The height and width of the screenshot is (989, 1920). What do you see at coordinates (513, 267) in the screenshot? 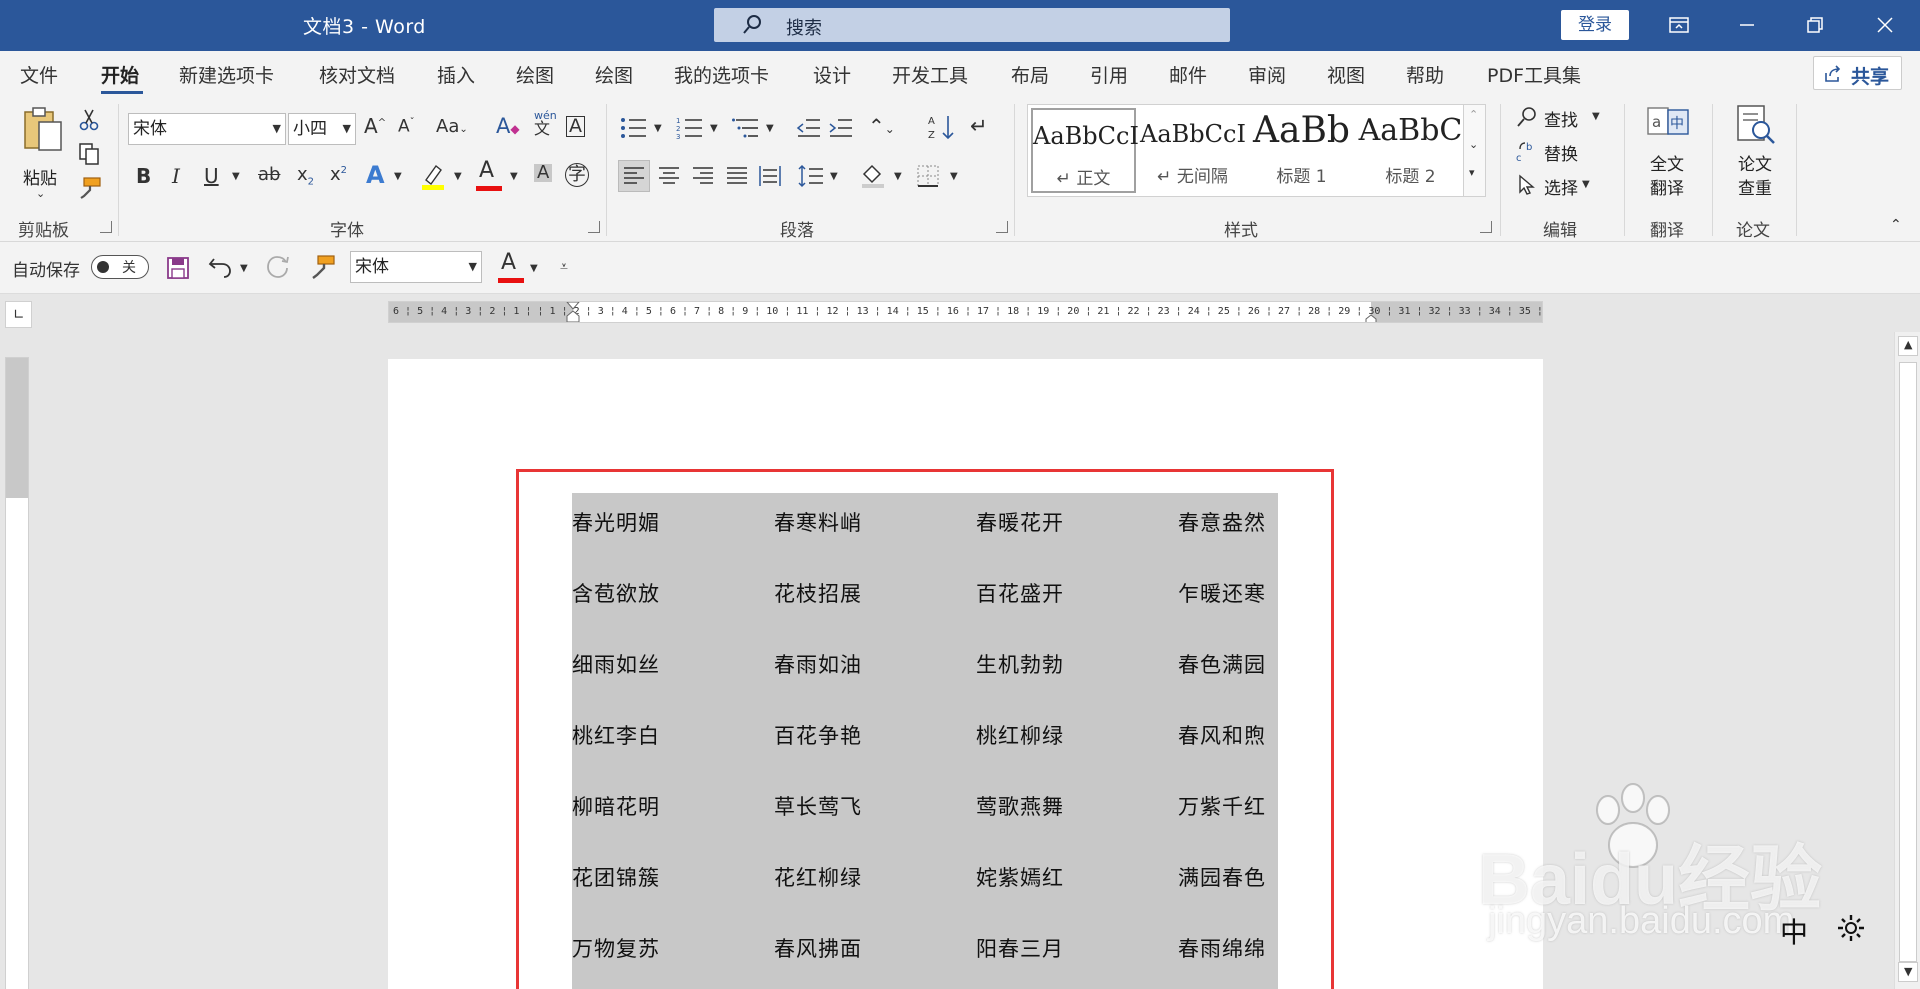
I see `qat-font-color-button: A` at bounding box center [513, 267].